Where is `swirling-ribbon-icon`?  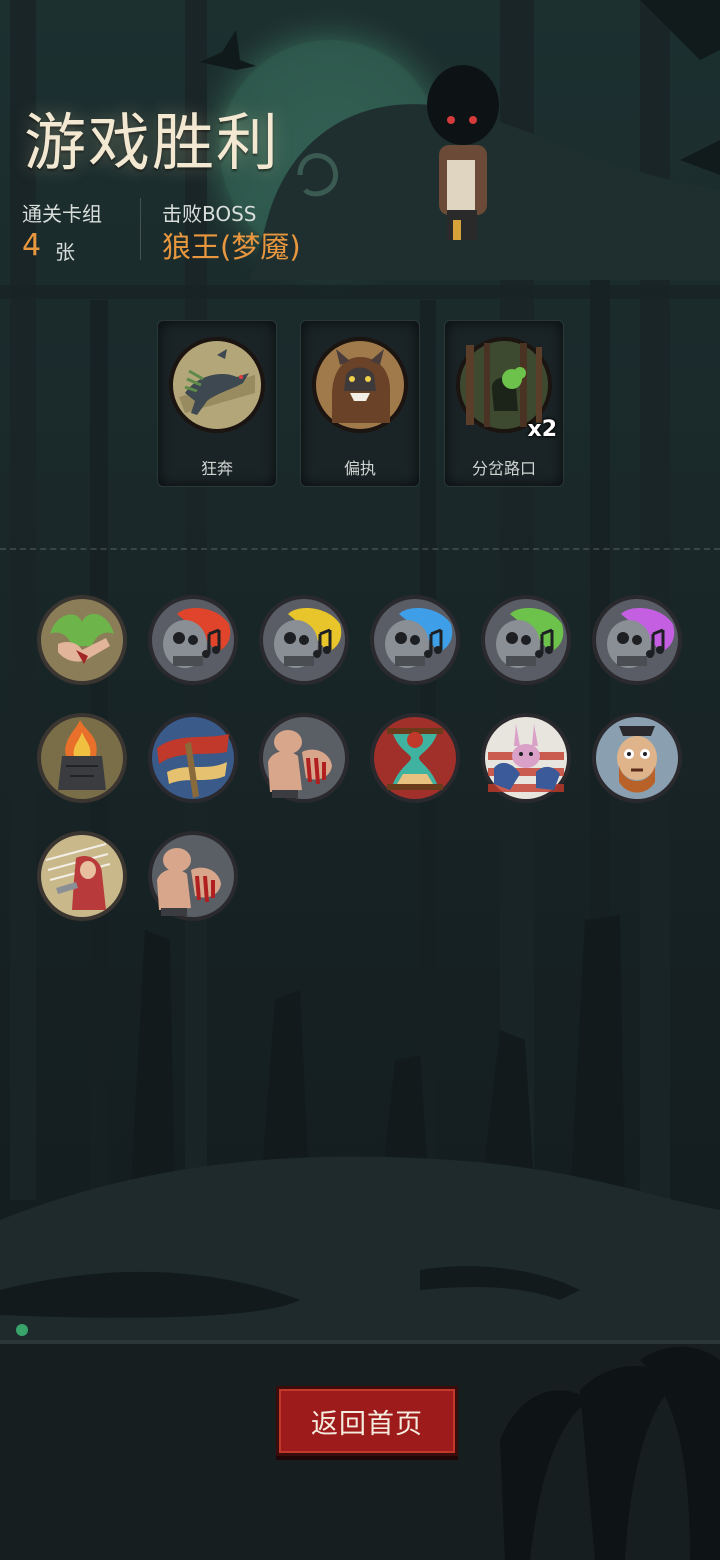
swirling-ribbon-icon is located at coordinates (193, 758).